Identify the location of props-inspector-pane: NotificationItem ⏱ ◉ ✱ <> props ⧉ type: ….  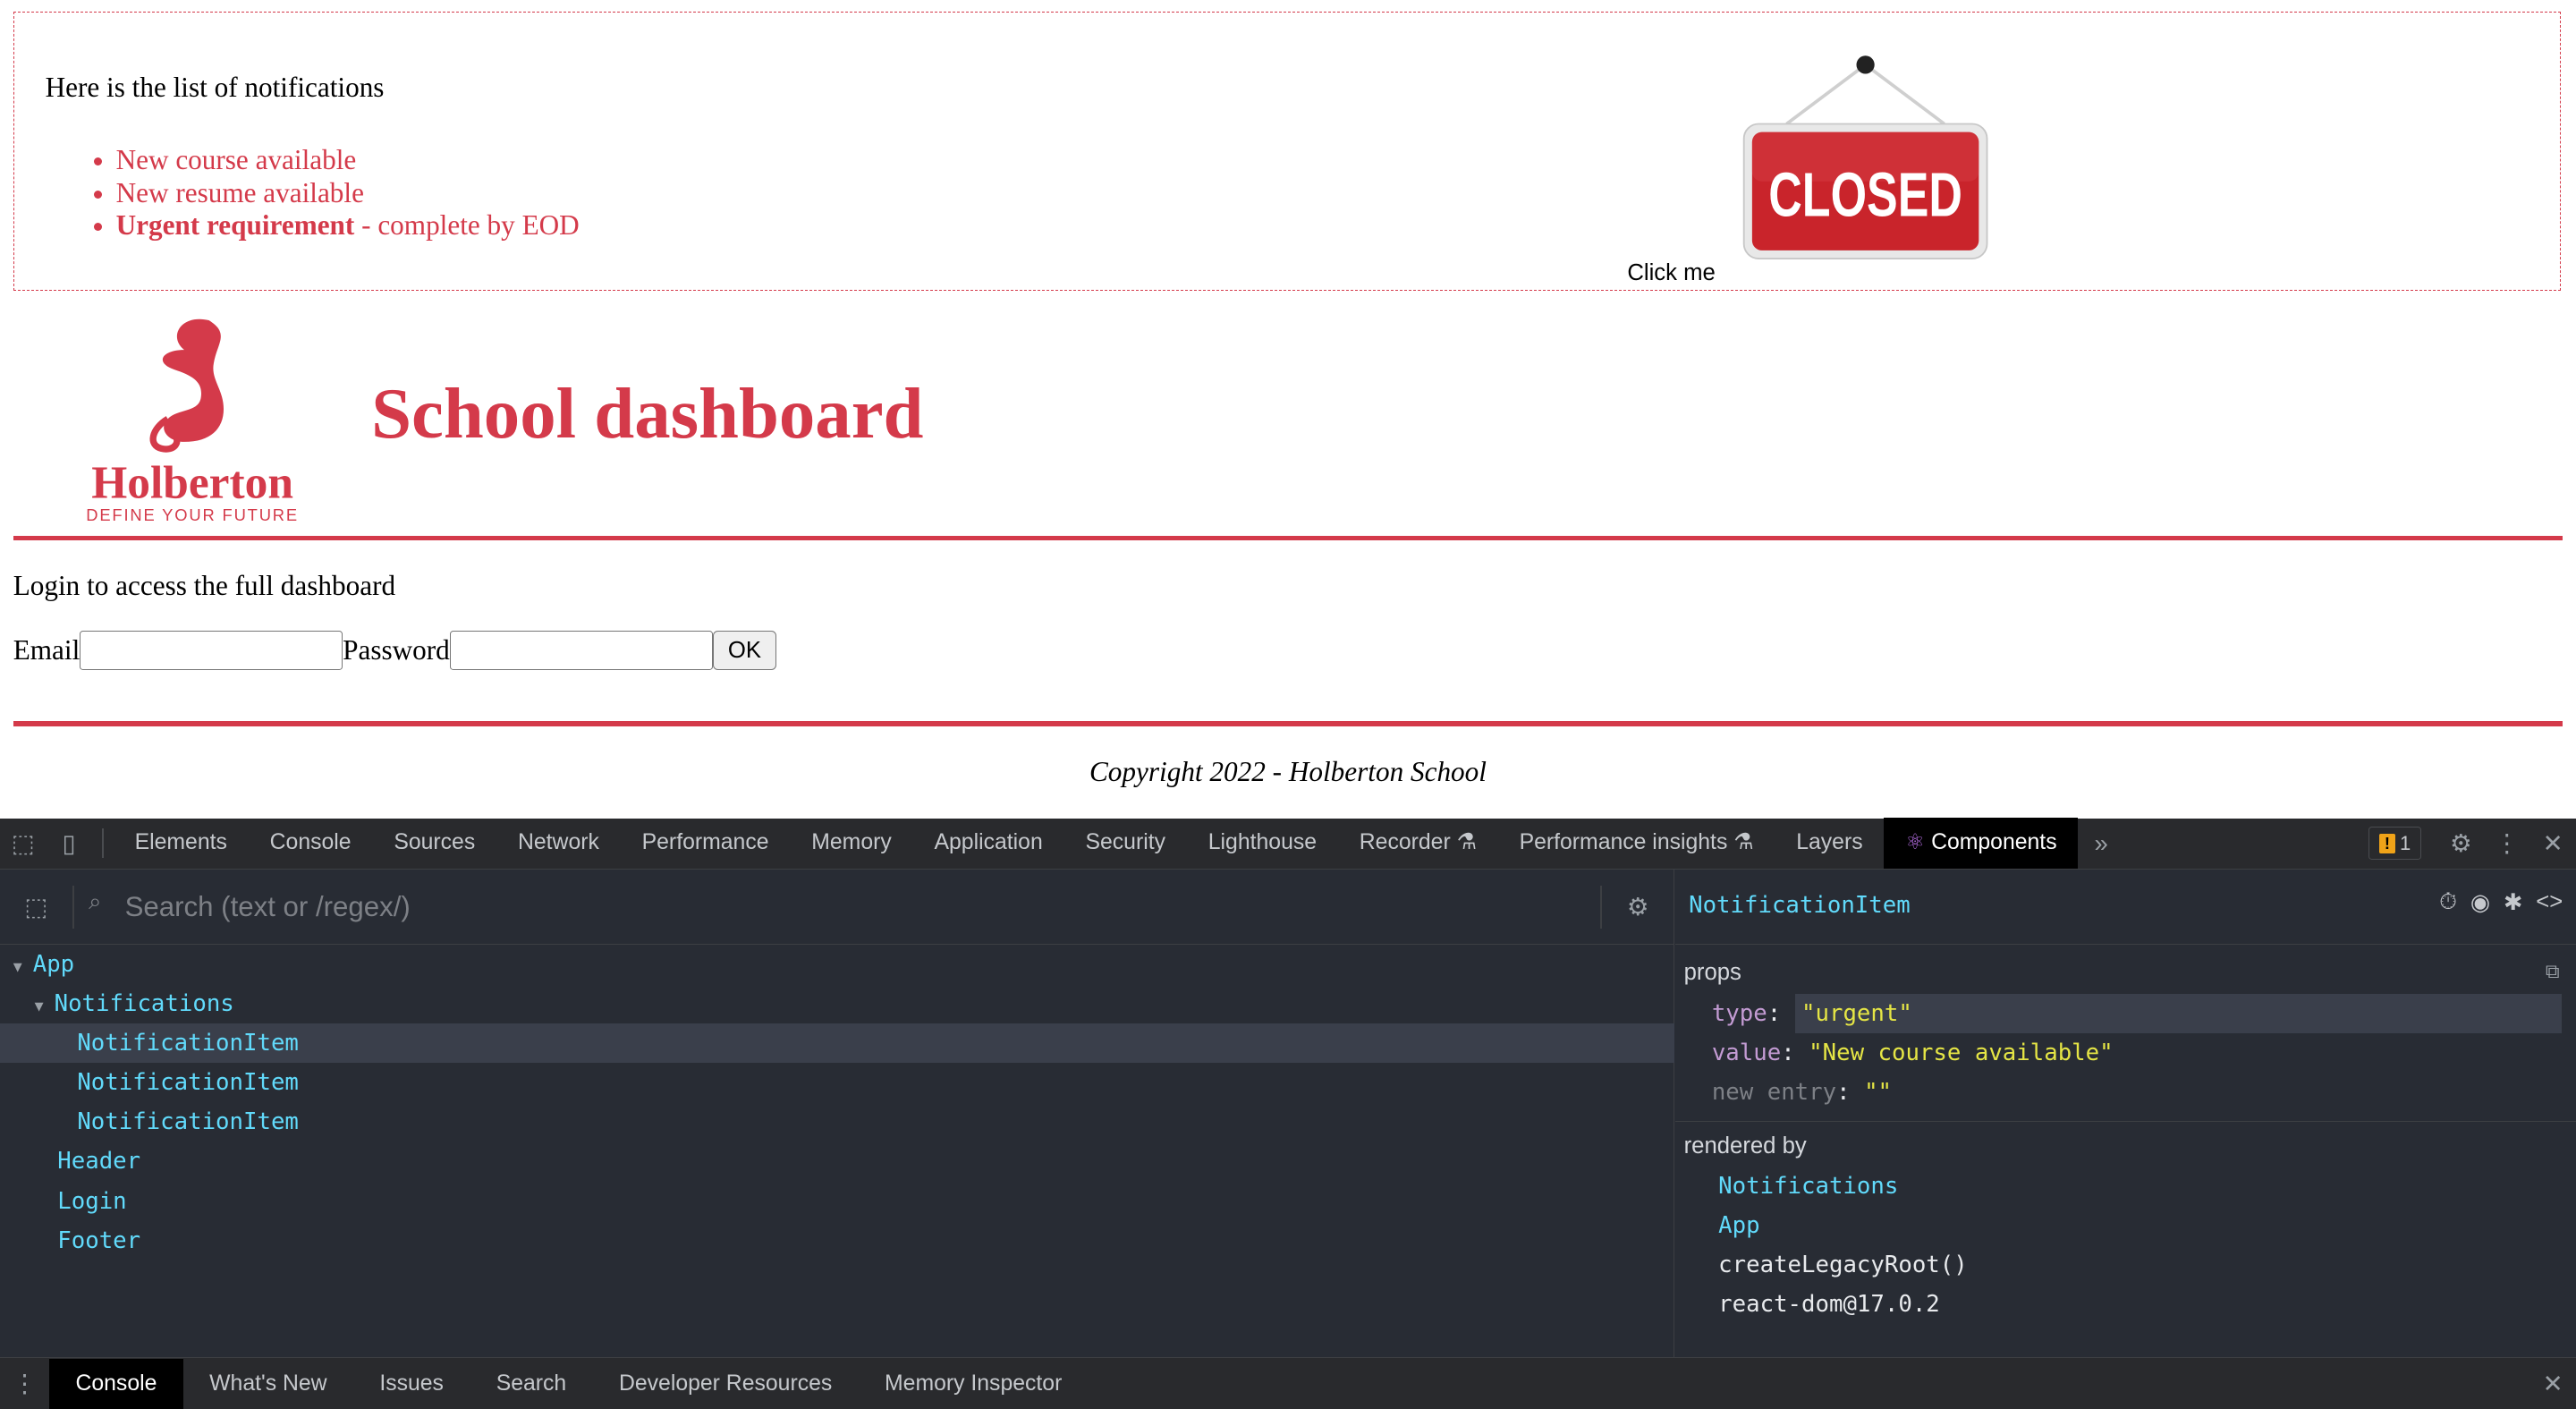
(2125, 1114).